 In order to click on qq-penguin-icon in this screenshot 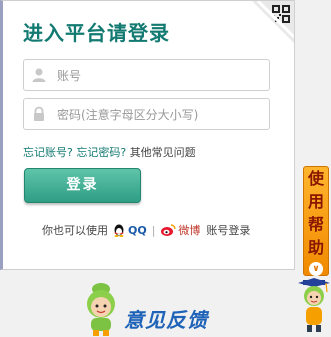, I will do `click(119, 230)`.